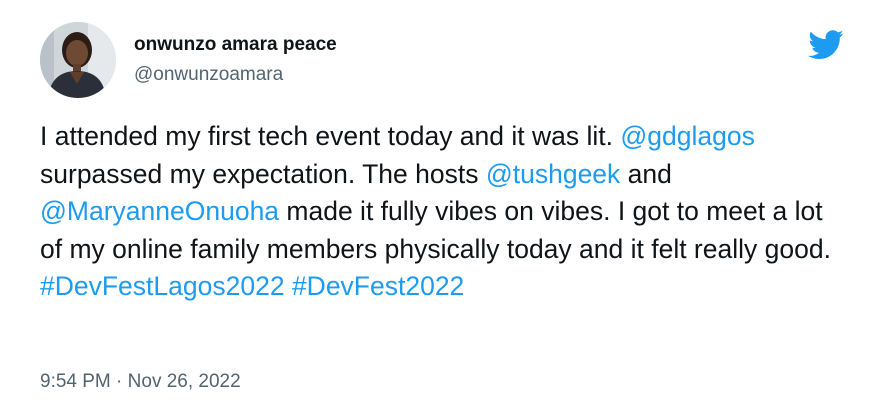 The width and height of the screenshot is (884, 420). Describe the element at coordinates (553, 174) in the screenshot. I see `mention-tushgeek: @tushgeek` at that location.